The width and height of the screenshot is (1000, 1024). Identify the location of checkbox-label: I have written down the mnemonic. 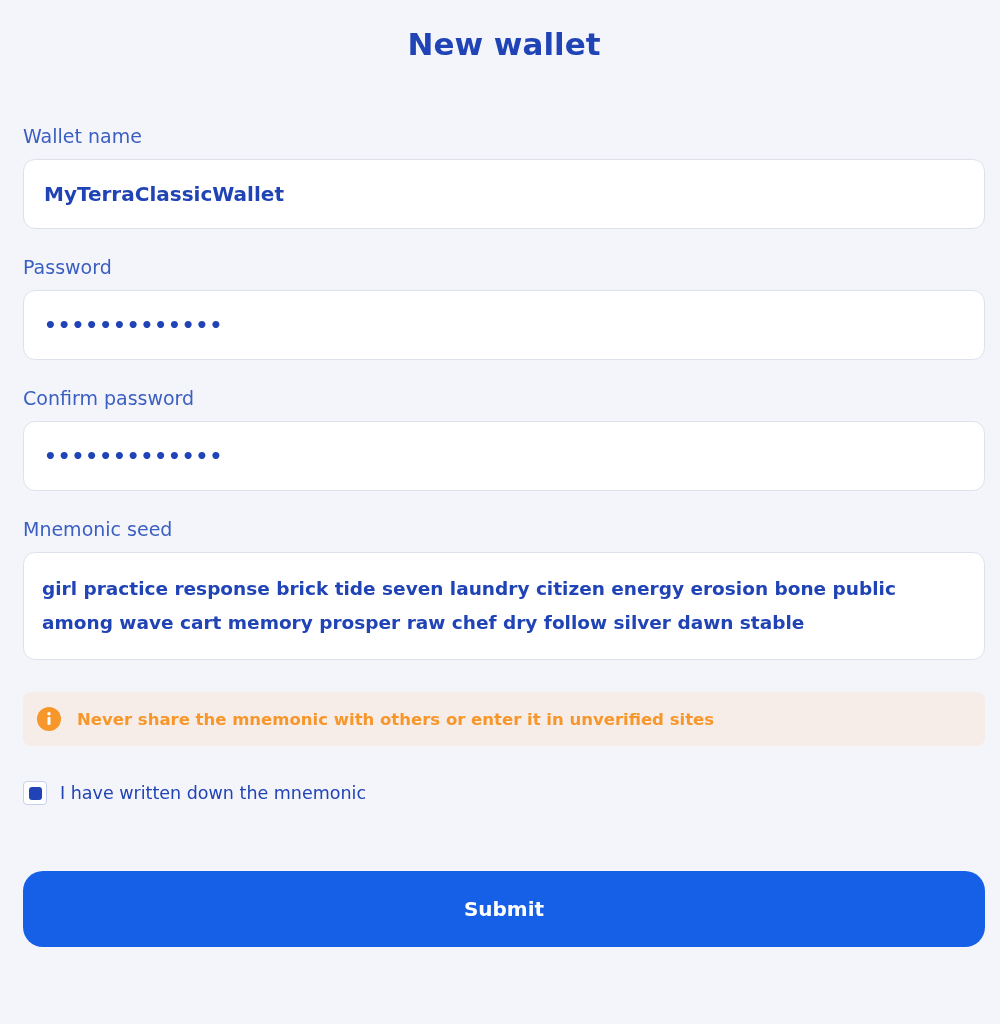
(213, 793).